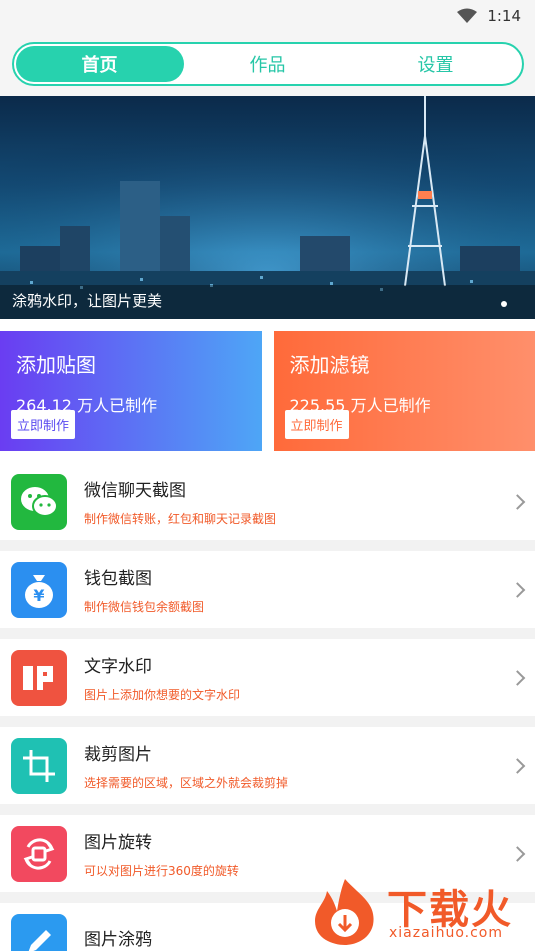 This screenshot has width=535, height=951. I want to click on status-time: 1:14, so click(504, 16).